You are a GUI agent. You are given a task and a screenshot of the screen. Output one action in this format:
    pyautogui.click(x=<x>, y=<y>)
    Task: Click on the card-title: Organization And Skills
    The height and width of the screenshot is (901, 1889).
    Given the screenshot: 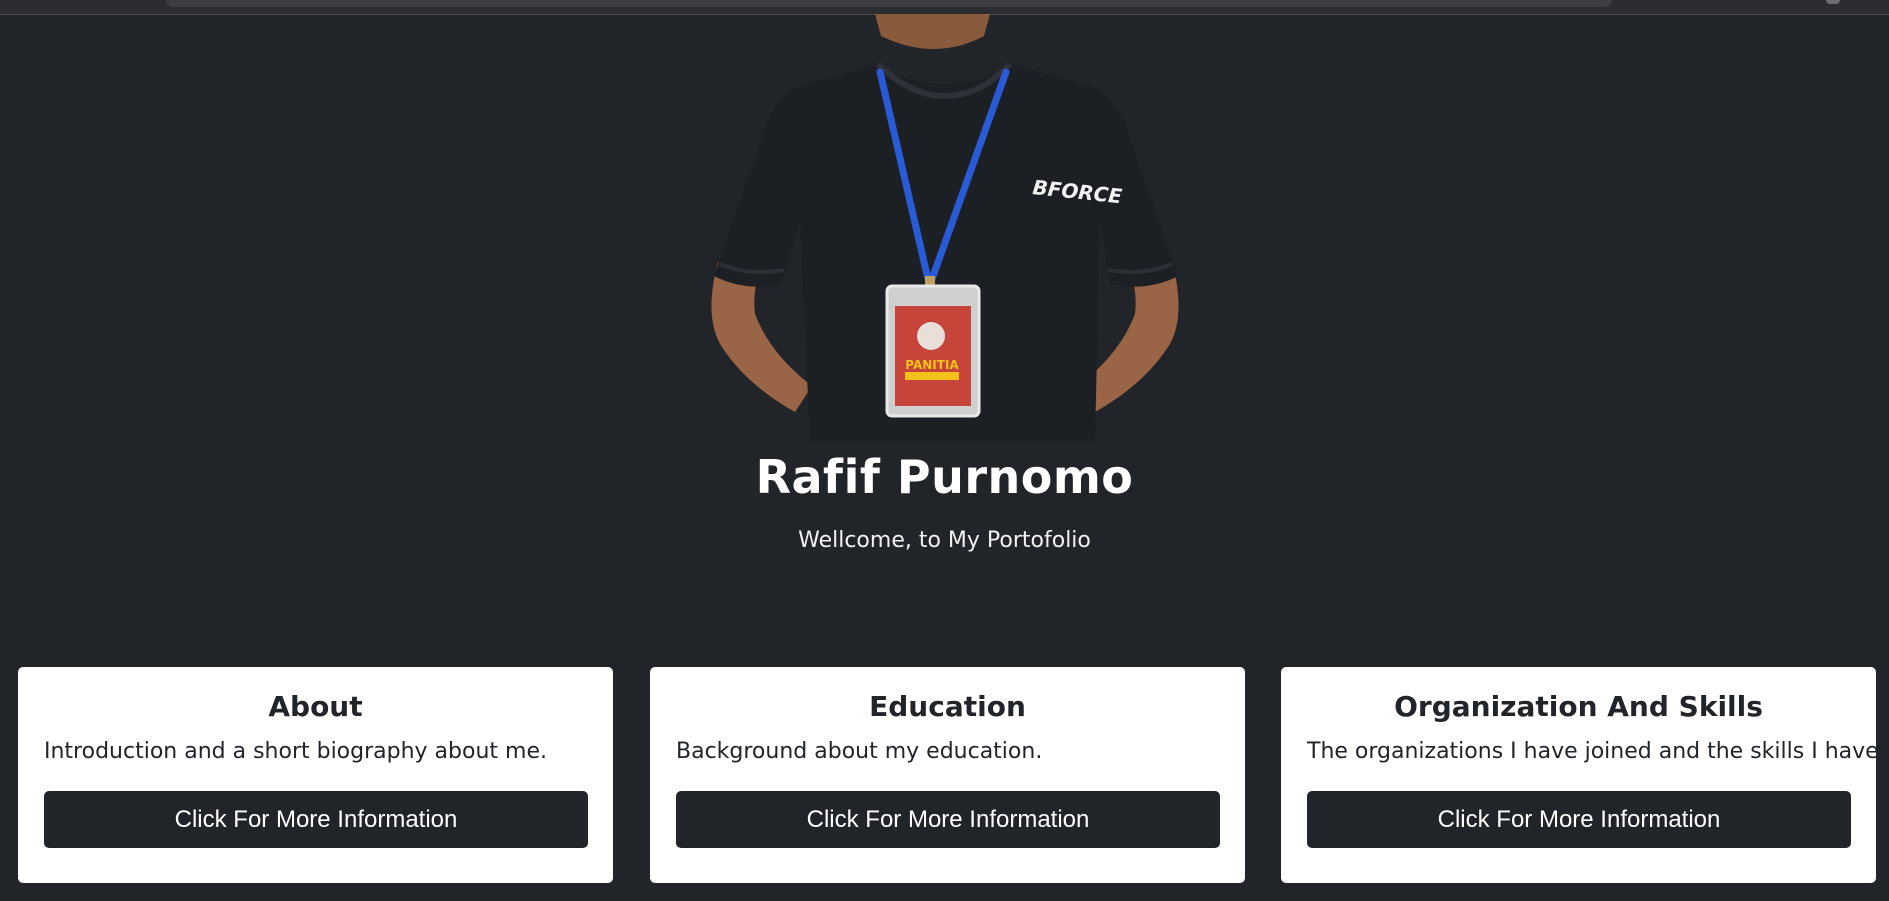 What is the action you would take?
    pyautogui.click(x=1578, y=706)
    